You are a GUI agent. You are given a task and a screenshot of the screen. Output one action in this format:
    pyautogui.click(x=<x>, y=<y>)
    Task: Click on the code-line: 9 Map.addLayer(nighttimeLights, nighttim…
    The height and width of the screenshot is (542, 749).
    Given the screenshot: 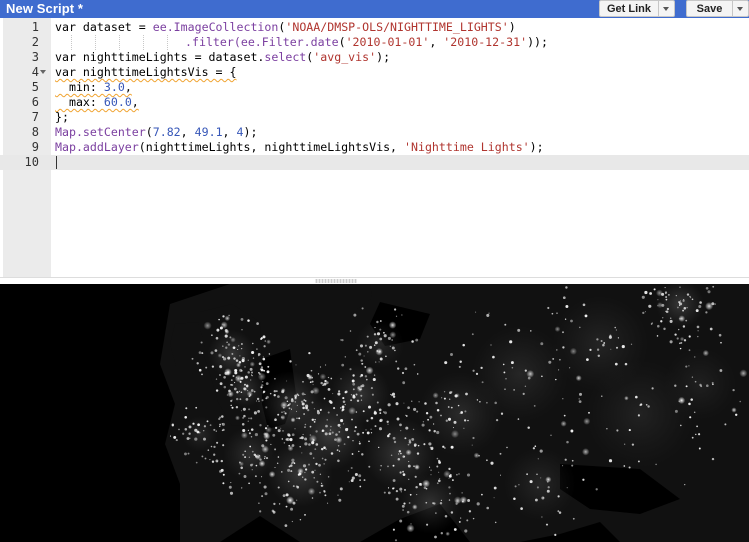 What is the action you would take?
    pyautogui.click(x=374, y=147)
    